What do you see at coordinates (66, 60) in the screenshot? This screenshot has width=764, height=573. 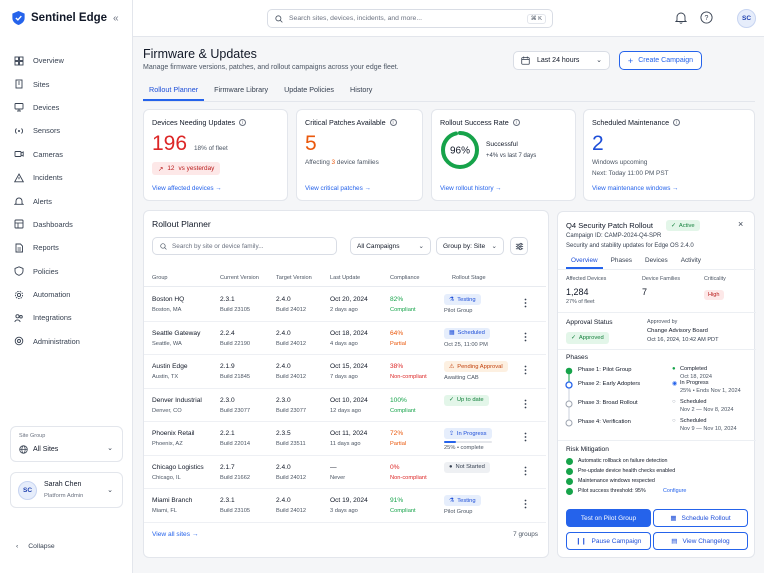 I see `sidebar-item-overview: Overview` at bounding box center [66, 60].